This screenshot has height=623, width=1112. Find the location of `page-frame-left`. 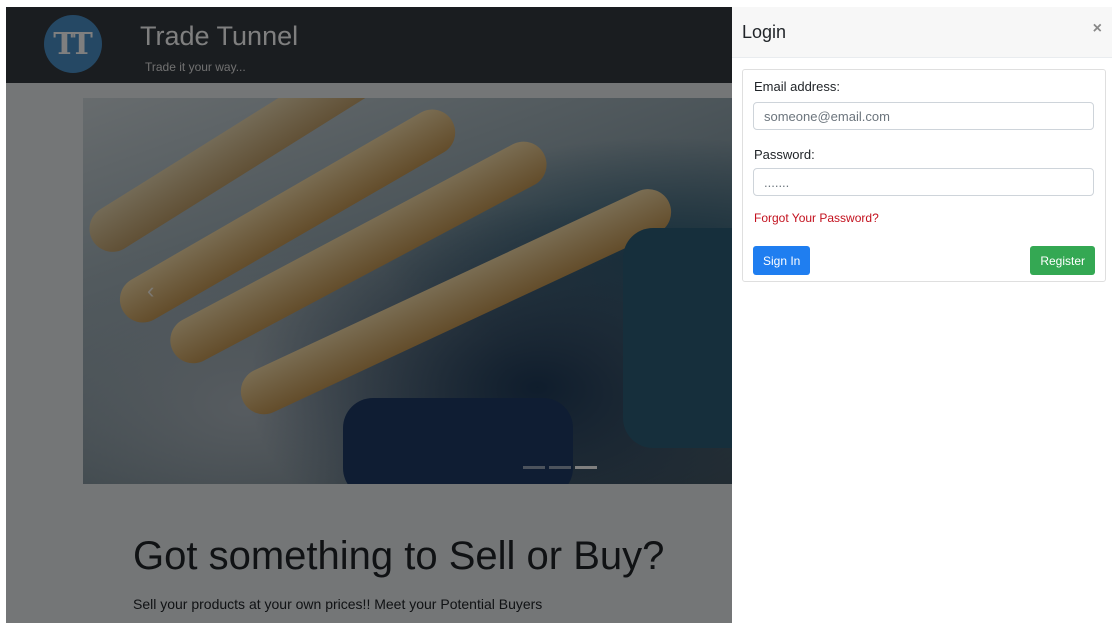

page-frame-left is located at coordinates (3, 311).